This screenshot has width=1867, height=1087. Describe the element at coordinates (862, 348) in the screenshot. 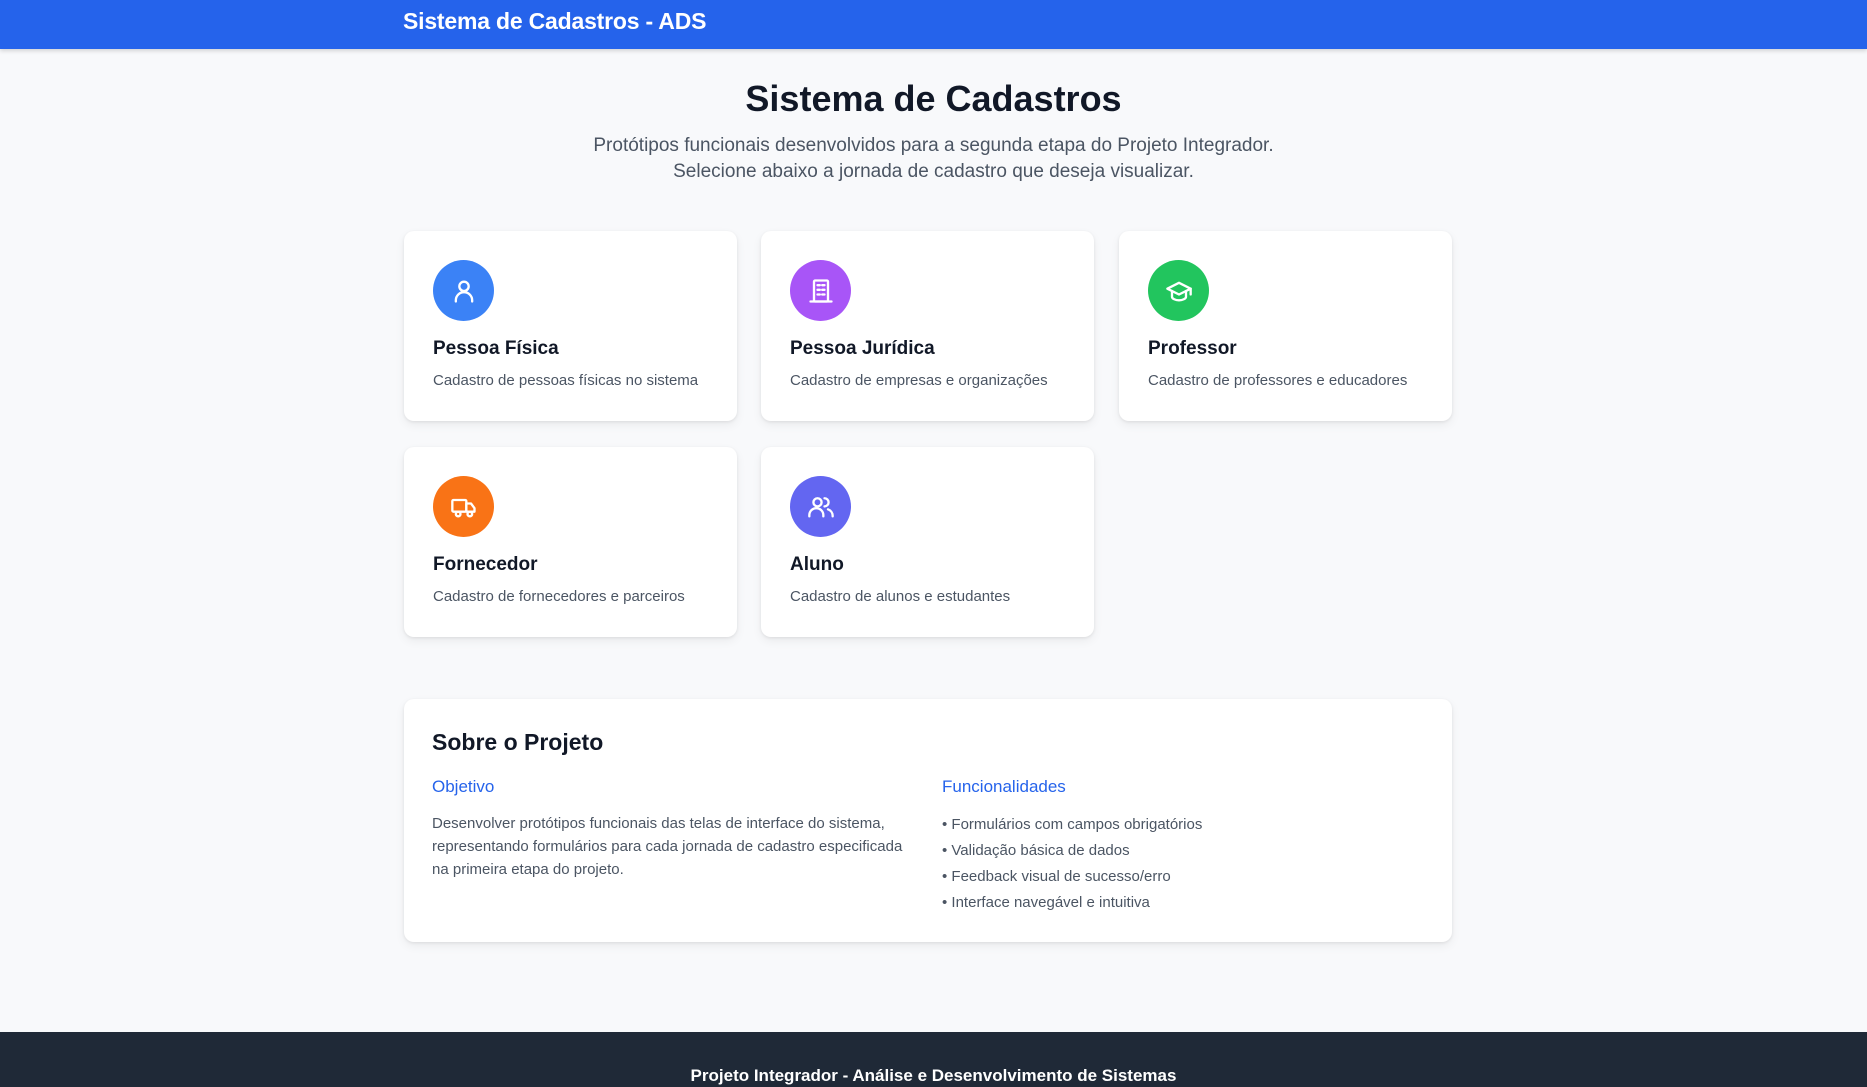

I see `card-title: Pessoa Jurídica` at that location.